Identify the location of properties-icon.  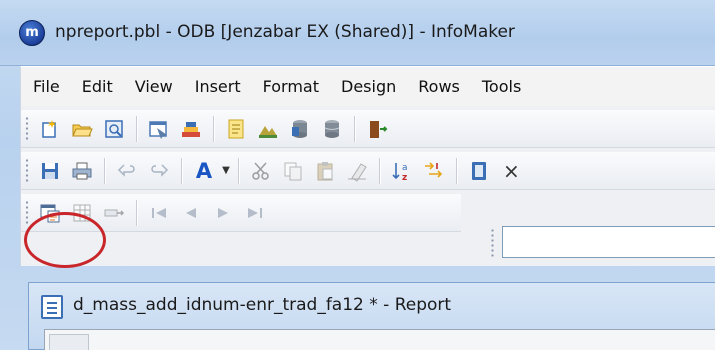
(479, 171).